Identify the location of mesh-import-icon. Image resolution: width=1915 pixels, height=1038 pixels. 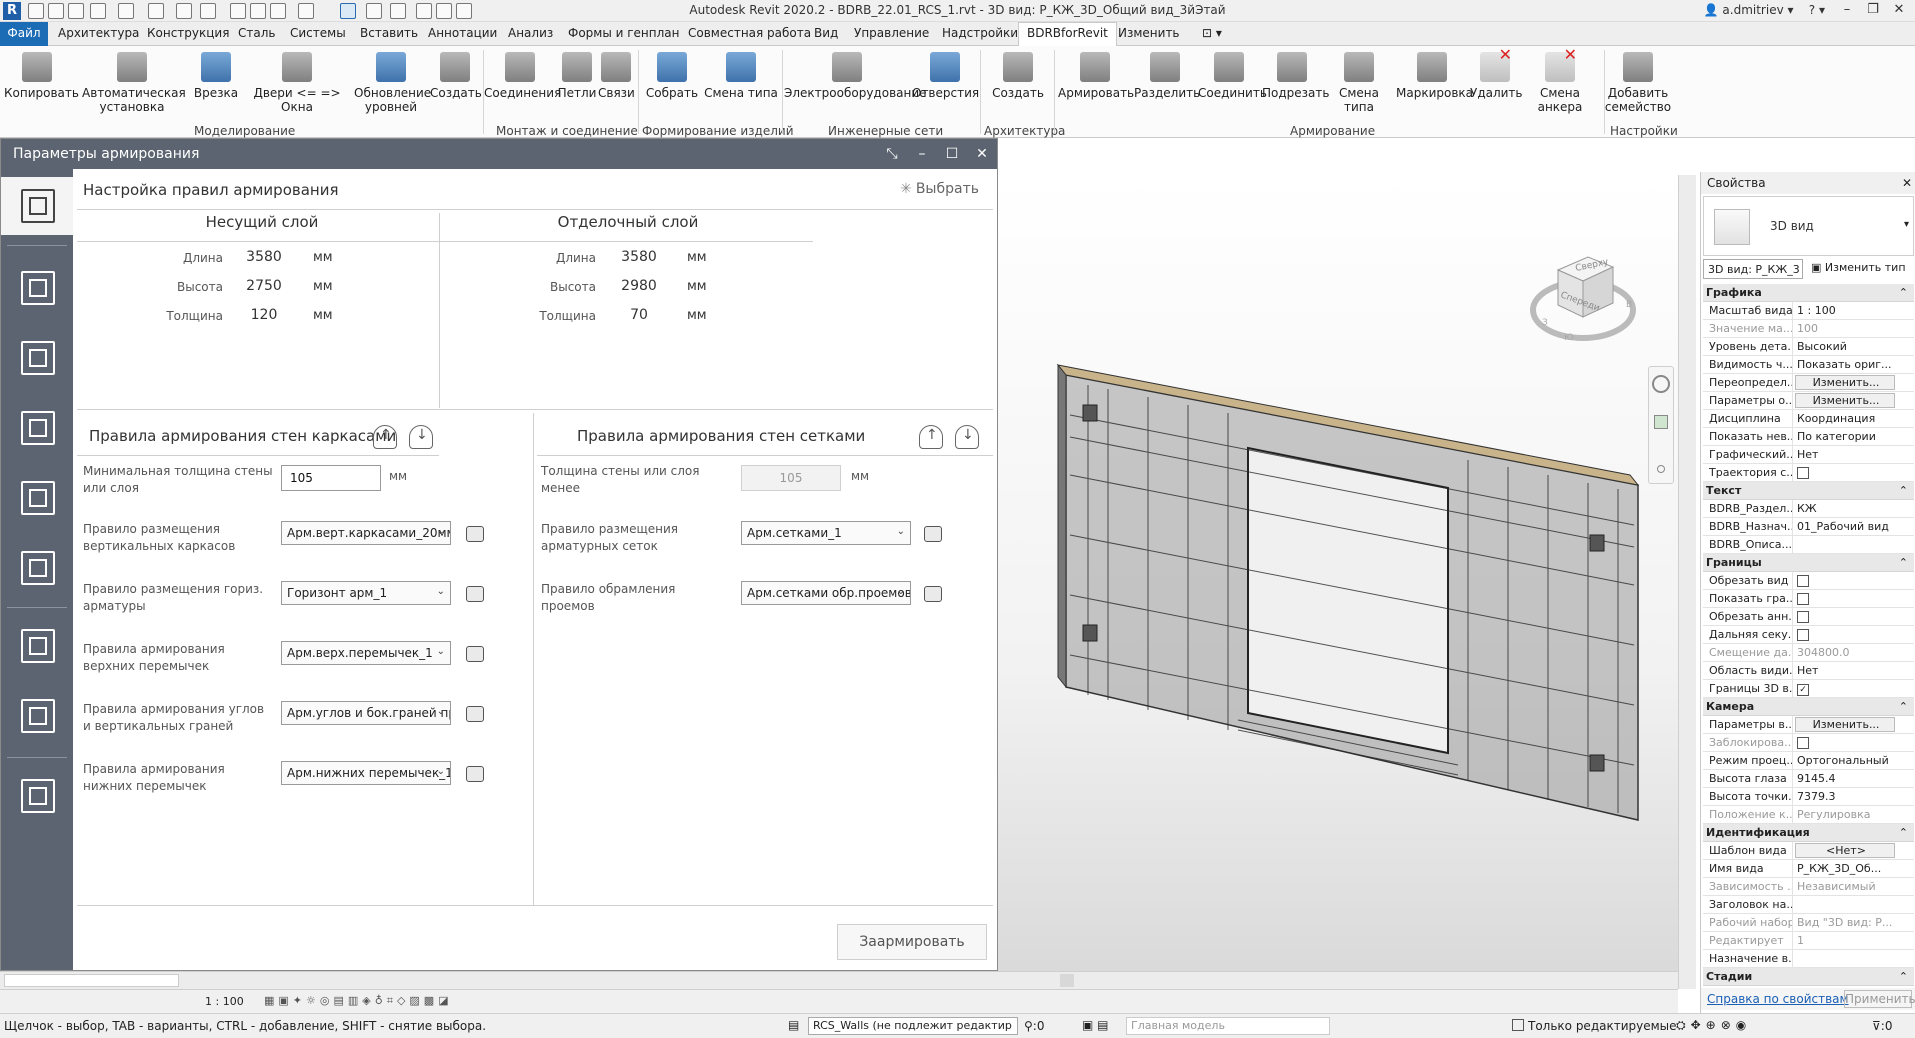
(931, 437).